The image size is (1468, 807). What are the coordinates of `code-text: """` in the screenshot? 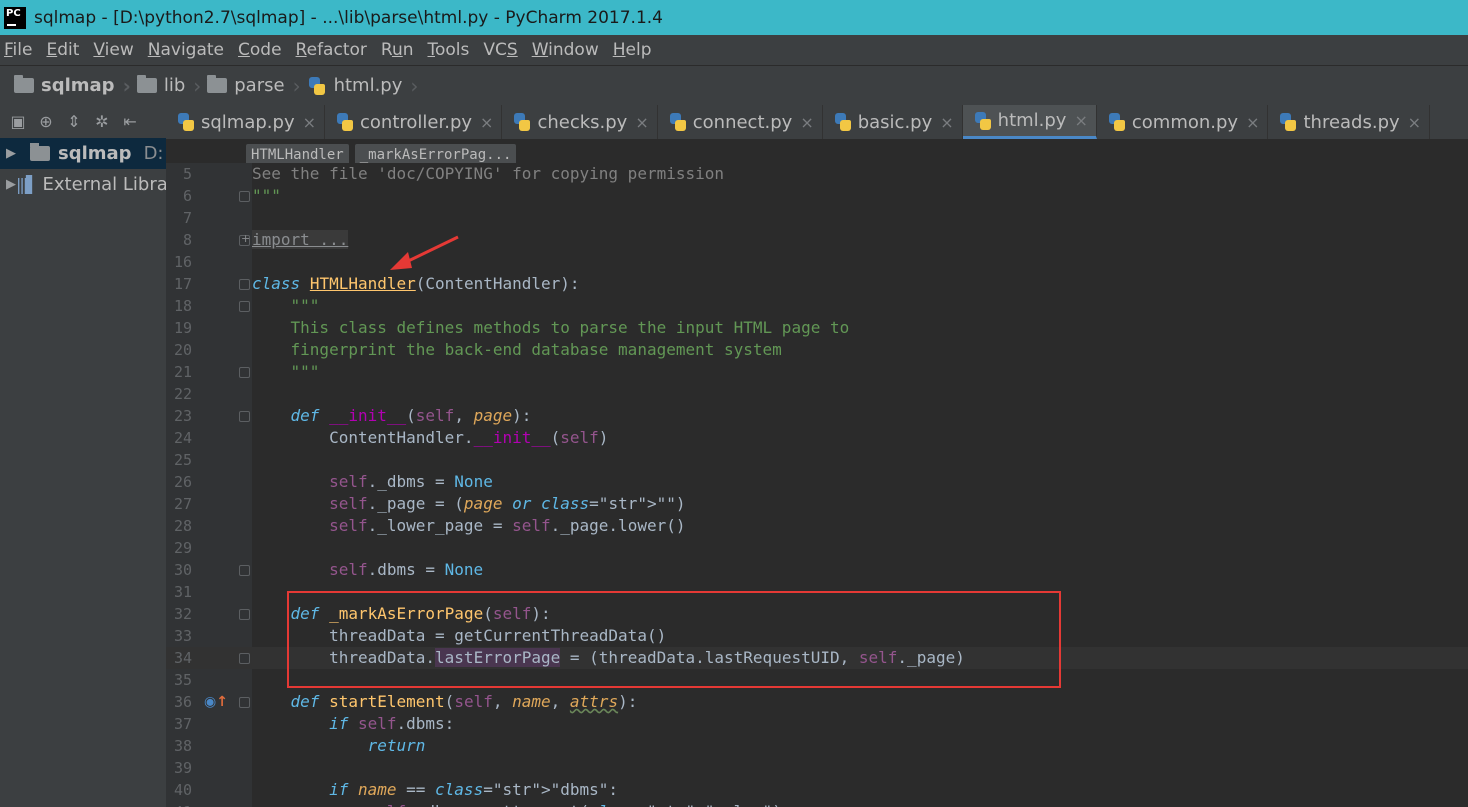 It's located at (286, 305).